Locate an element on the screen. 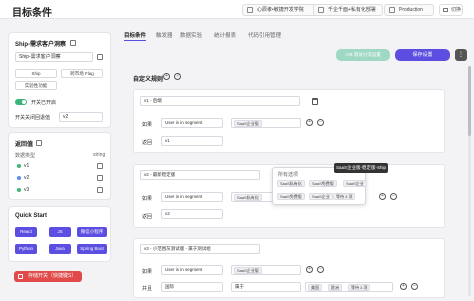 This screenshot has height=301, width=474. operator-select: 属于 is located at coordinates (266, 287).